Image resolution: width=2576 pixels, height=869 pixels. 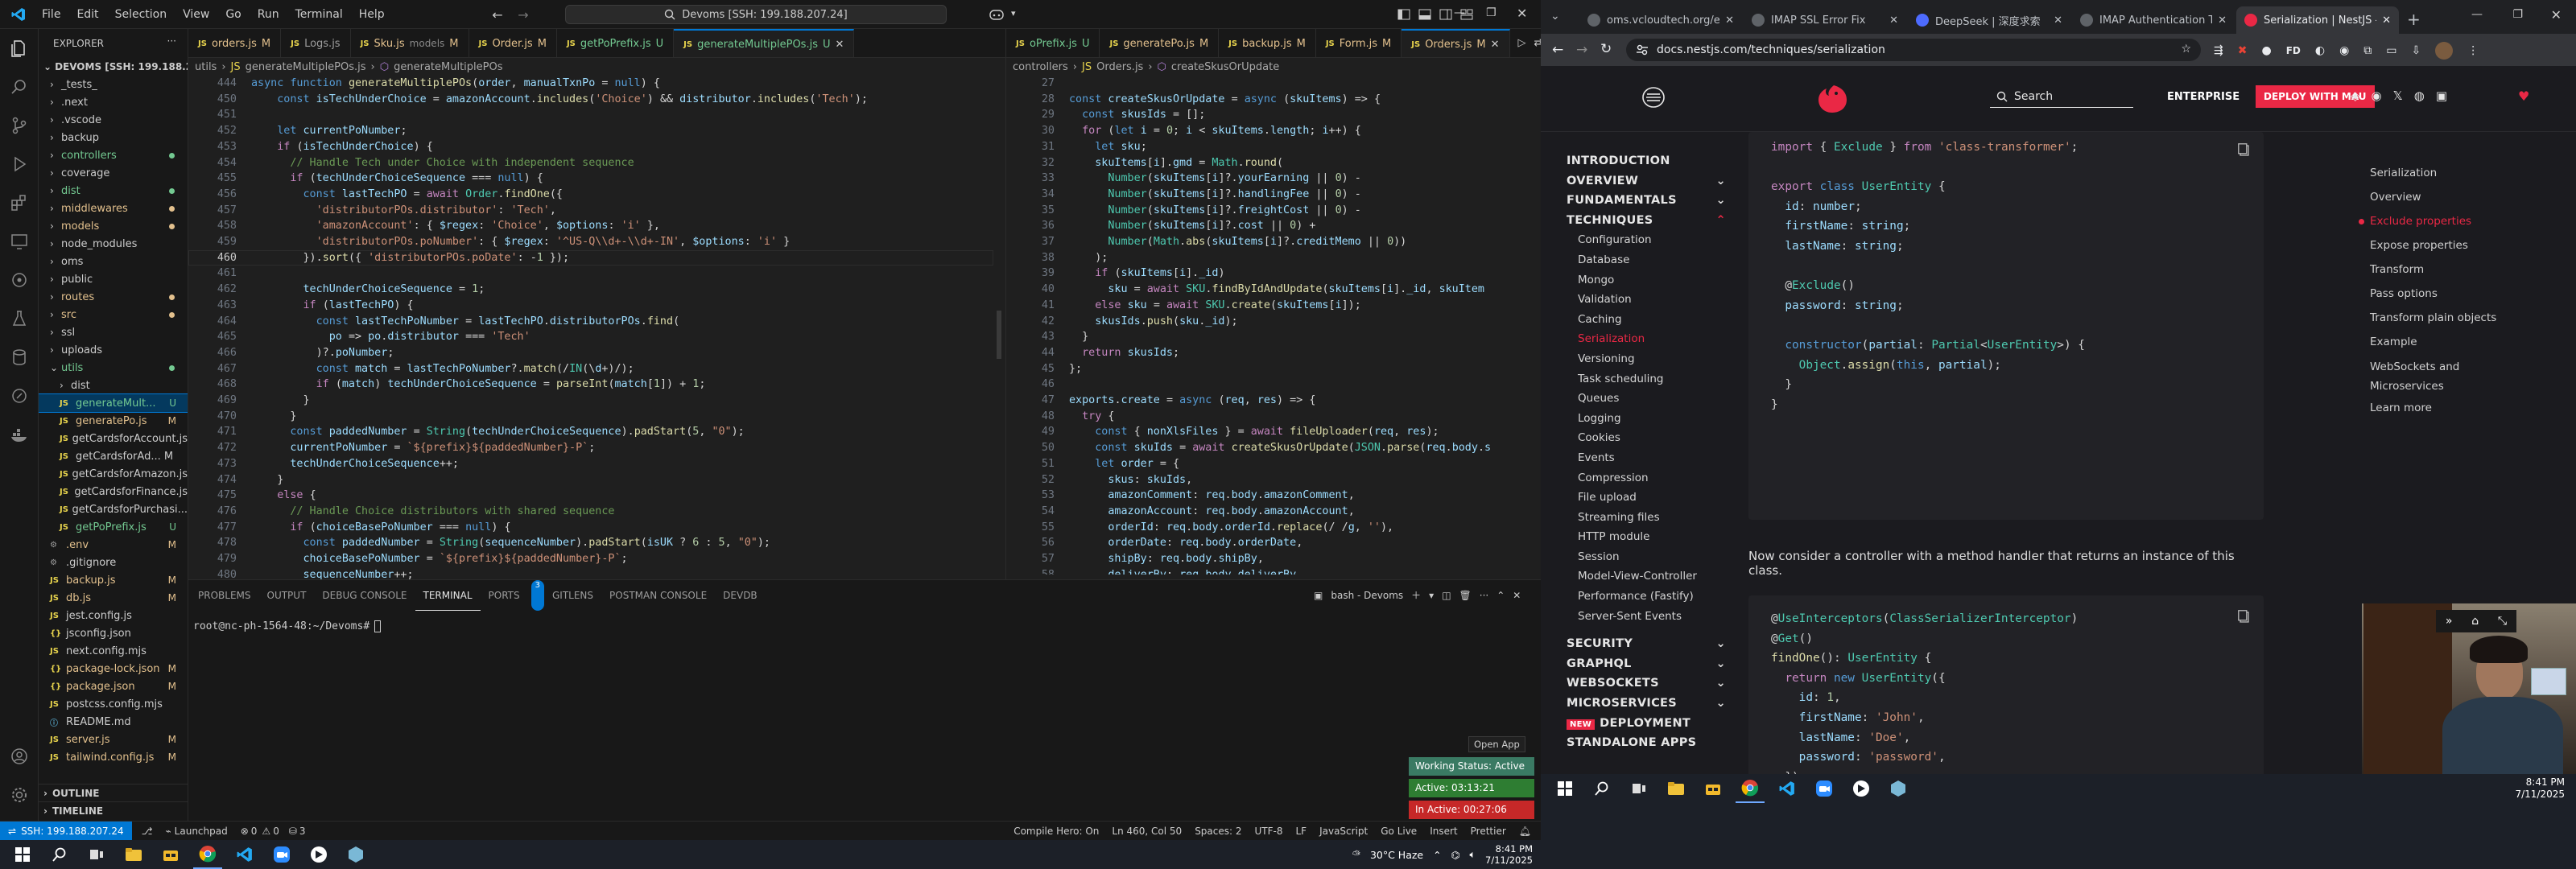 I want to click on toc-link: Serialization, so click(x=2445, y=173).